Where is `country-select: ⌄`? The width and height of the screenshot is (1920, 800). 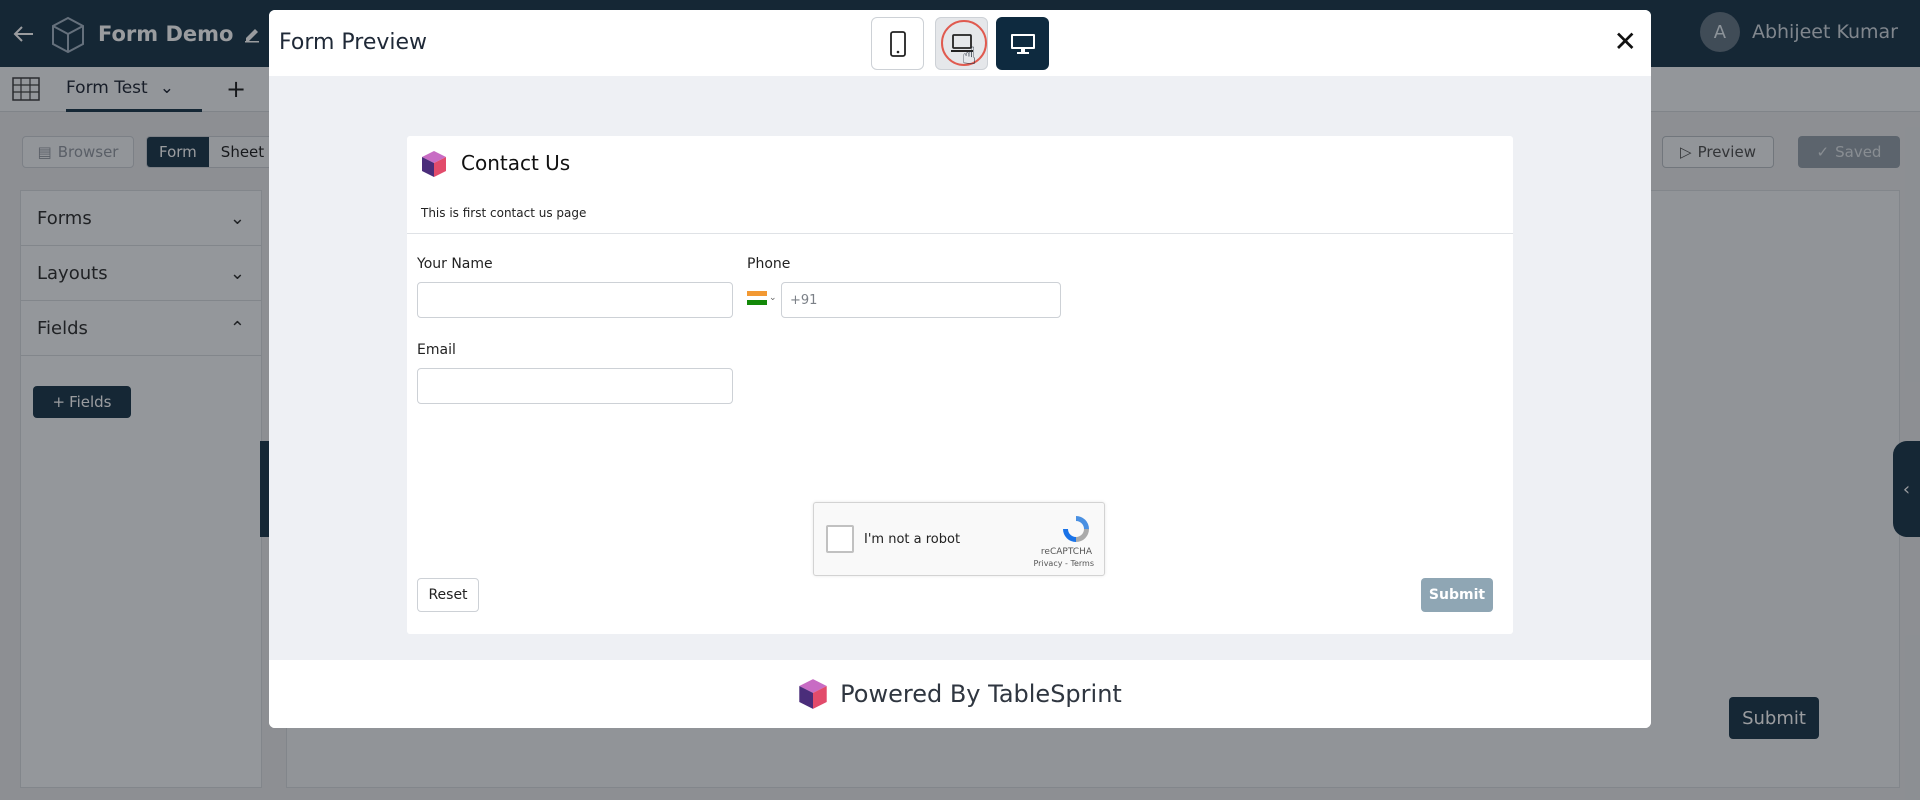
country-select: ⌄ is located at coordinates (762, 298).